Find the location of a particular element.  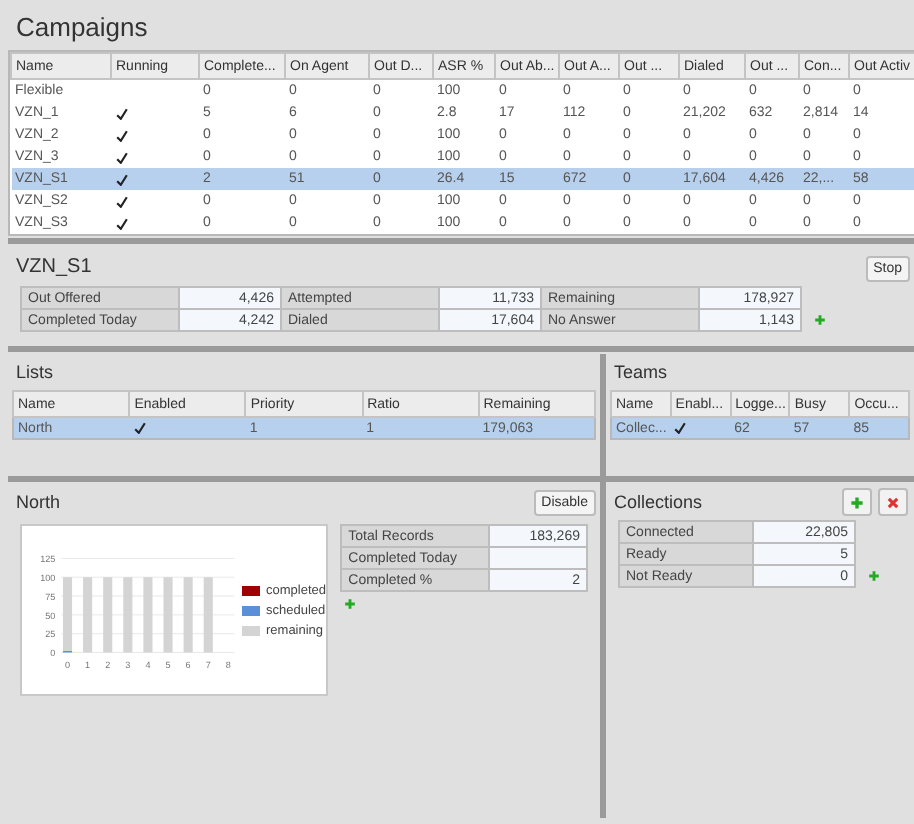

section-title: Lists is located at coordinates (35, 373).